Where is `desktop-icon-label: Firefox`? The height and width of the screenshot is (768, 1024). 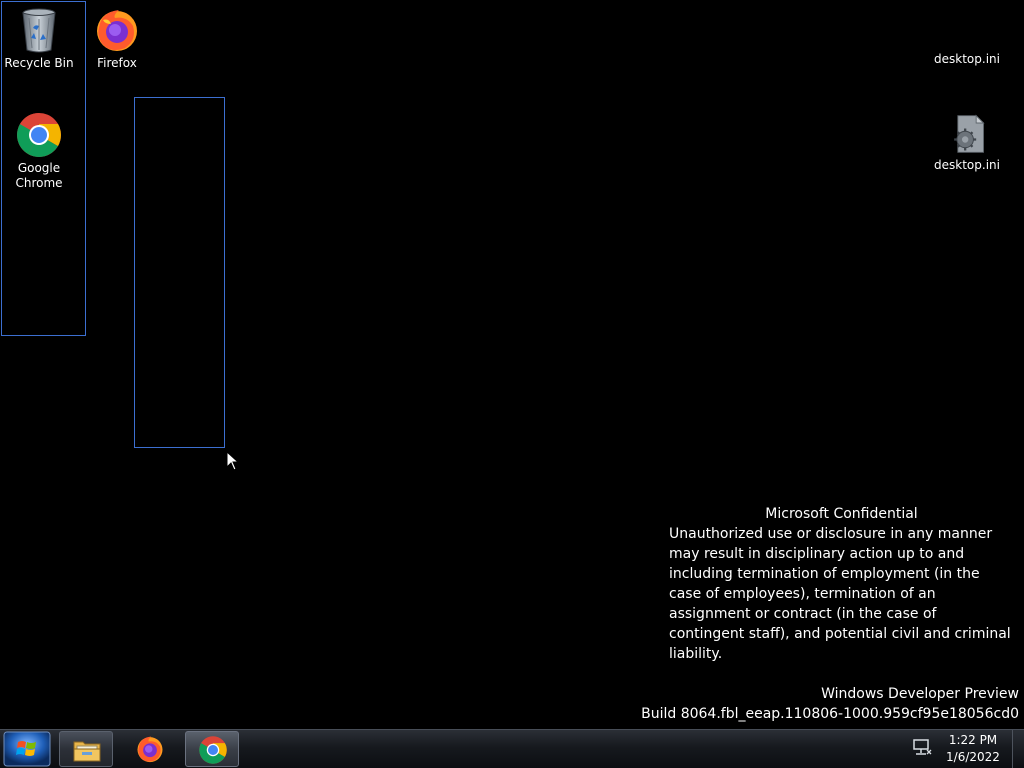 desktop-icon-label: Firefox is located at coordinates (117, 63).